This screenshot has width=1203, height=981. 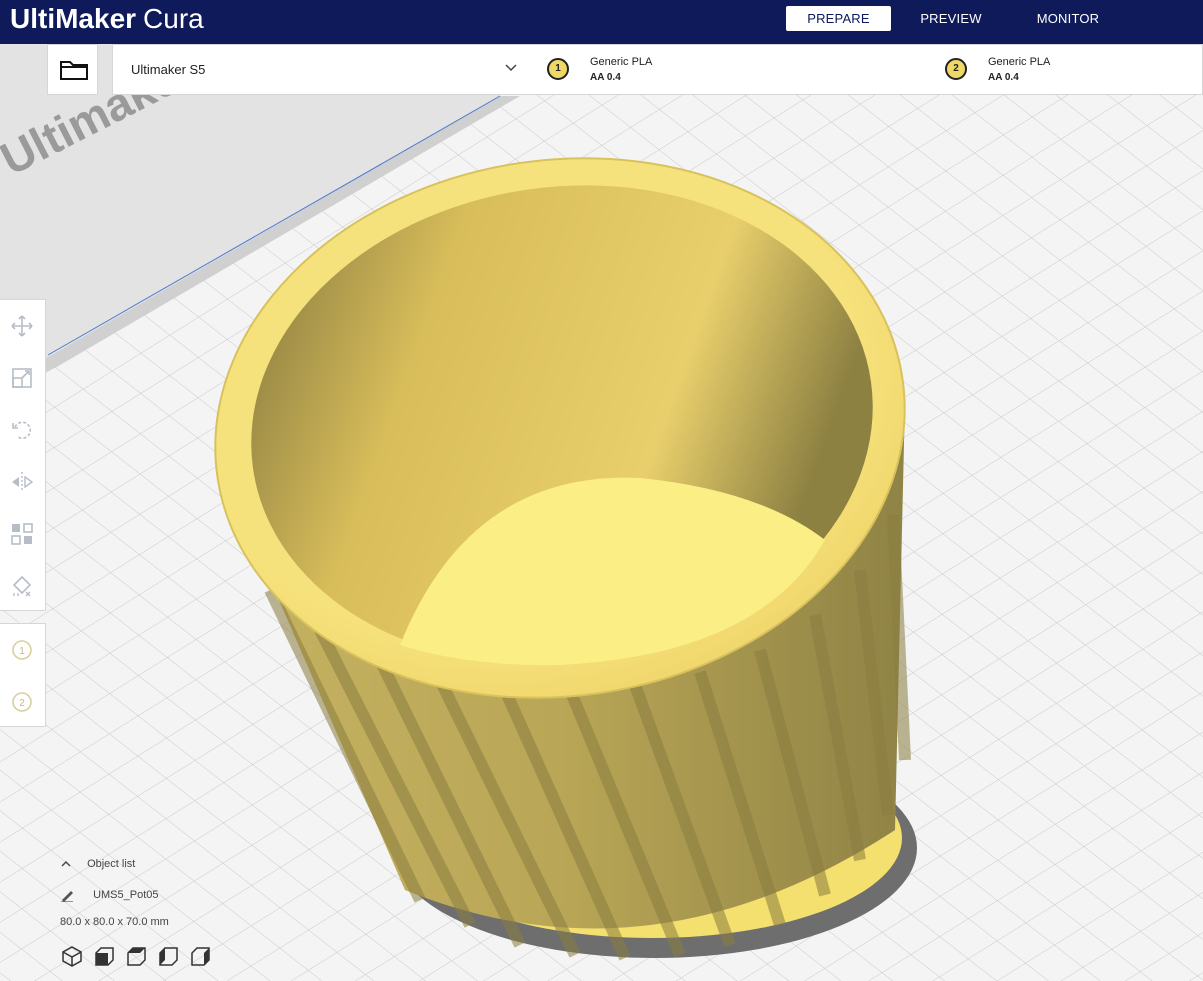 I want to click on view-orientation-buttons, so click(x=140, y=957).